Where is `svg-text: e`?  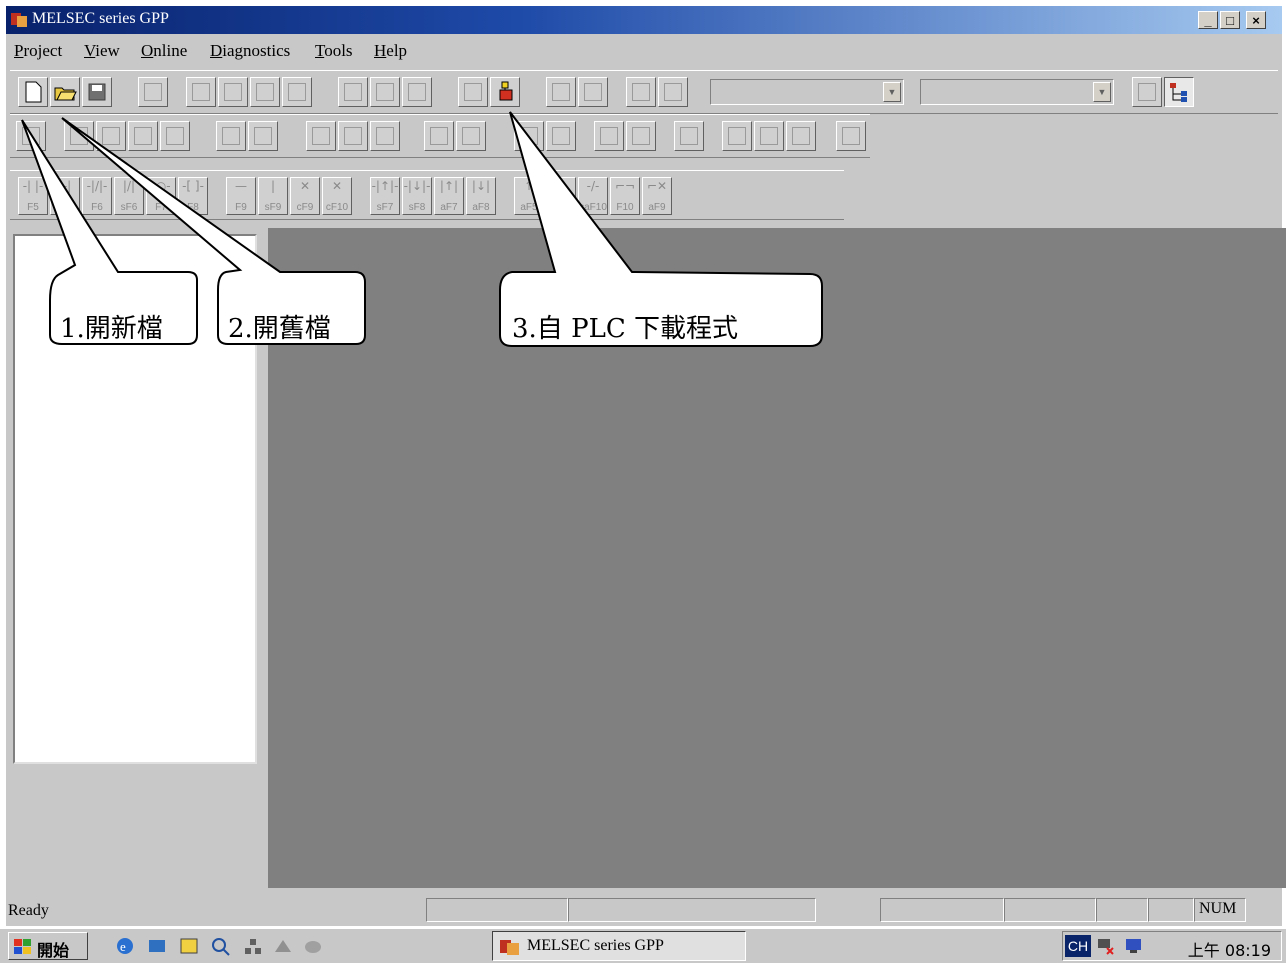
svg-text: e is located at coordinates (123, 946).